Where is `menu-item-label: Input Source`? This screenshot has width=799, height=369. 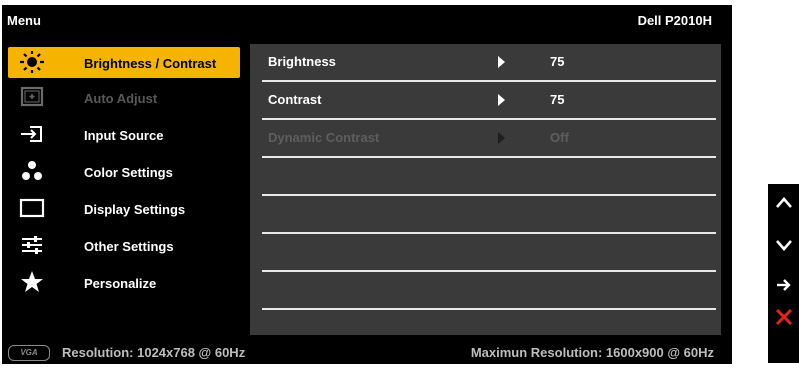
menu-item-label: Input Source is located at coordinates (124, 135).